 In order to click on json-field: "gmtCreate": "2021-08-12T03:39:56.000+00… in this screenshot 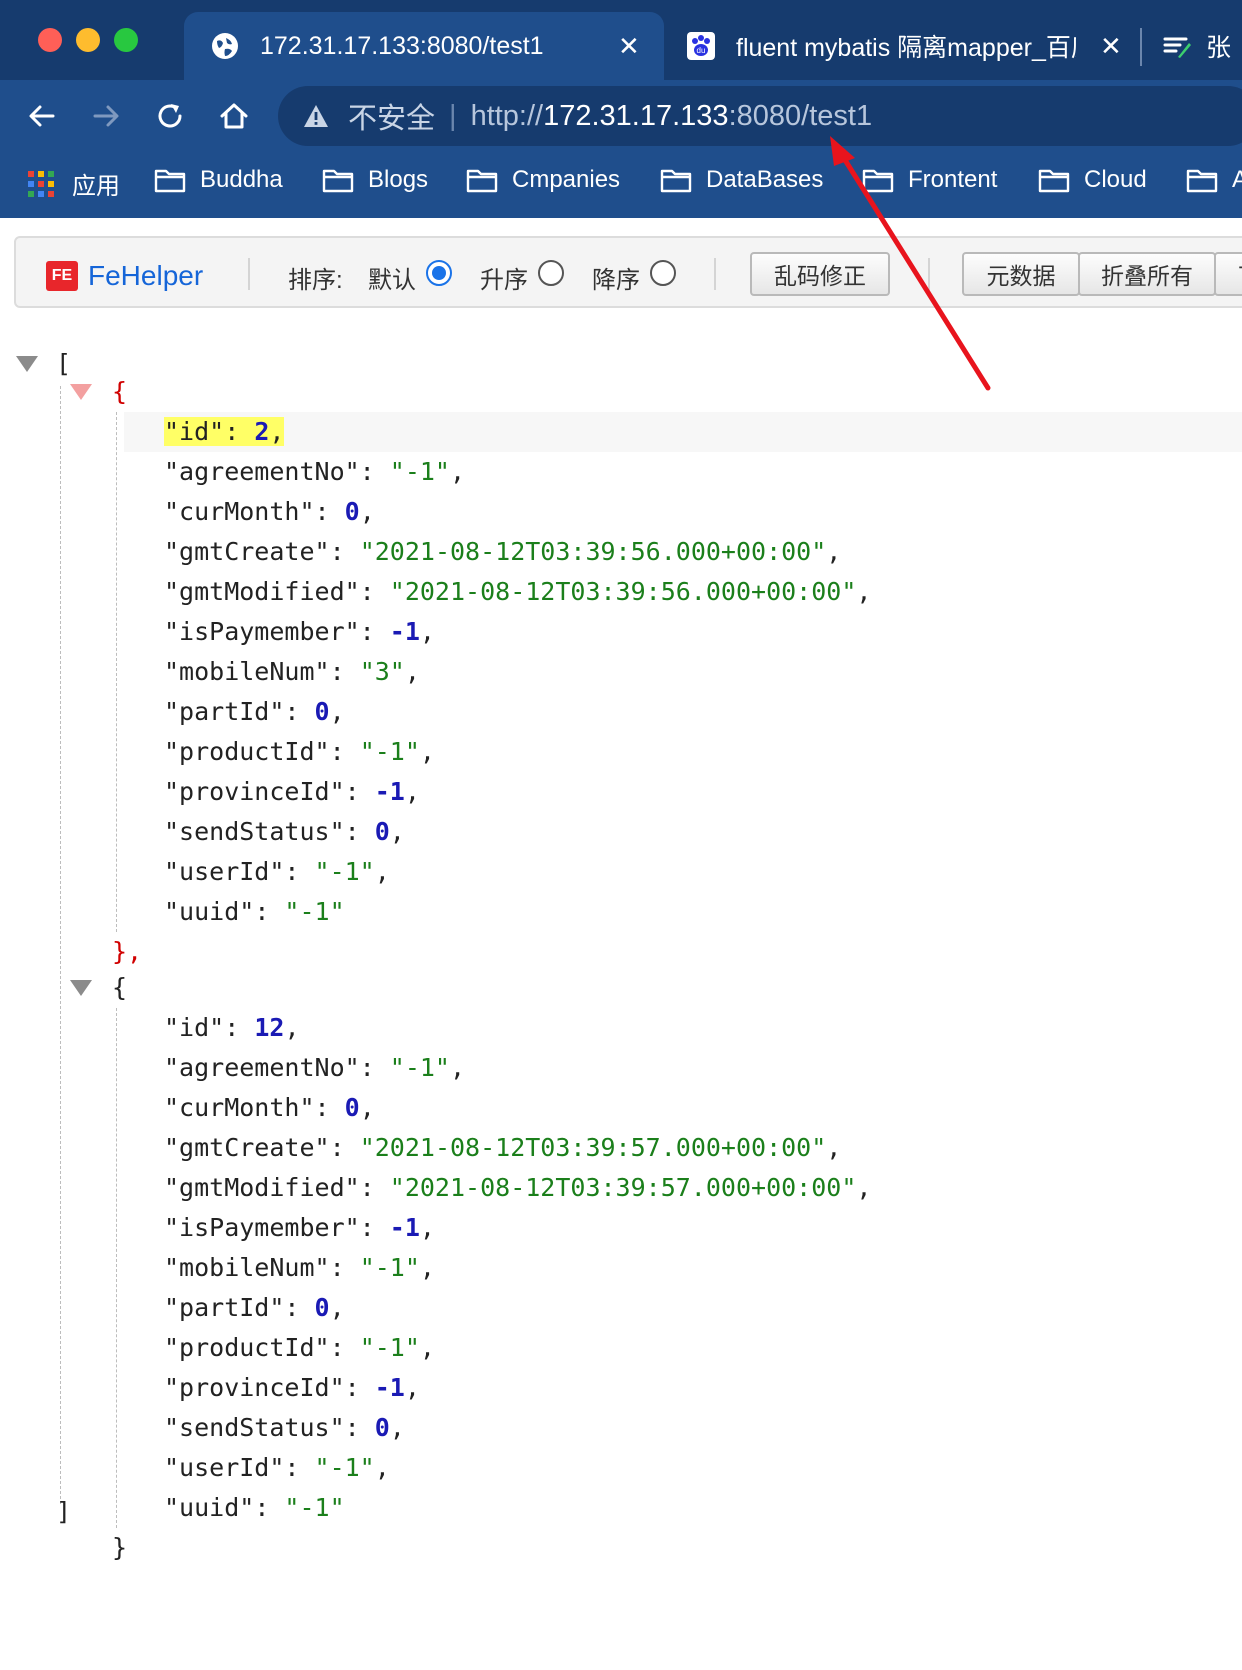, I will do `click(502, 552)`.